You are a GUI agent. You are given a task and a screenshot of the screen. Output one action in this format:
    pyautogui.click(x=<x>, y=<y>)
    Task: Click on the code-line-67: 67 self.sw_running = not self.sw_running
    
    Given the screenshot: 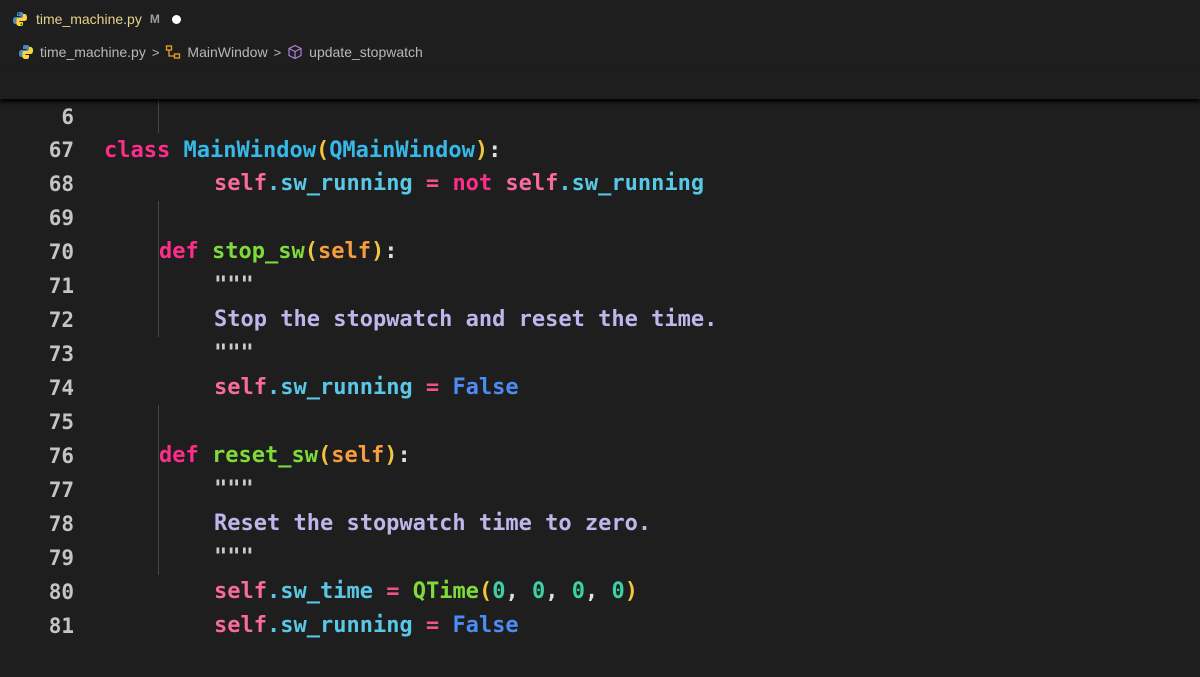 What is the action you would take?
    pyautogui.click(x=600, y=147)
    